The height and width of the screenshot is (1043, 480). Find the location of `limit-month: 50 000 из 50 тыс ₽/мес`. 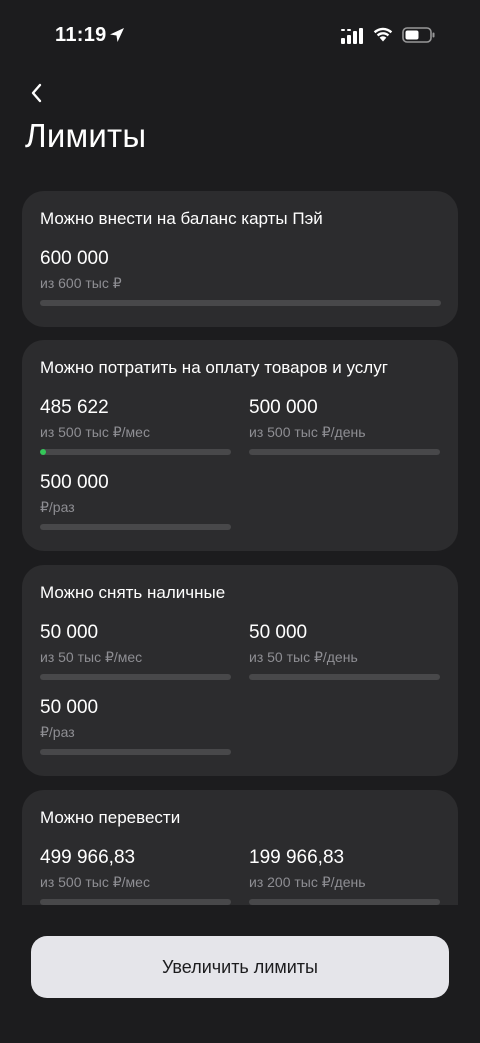

limit-month: 50 000 из 50 тыс ₽/мес is located at coordinates (135, 651).